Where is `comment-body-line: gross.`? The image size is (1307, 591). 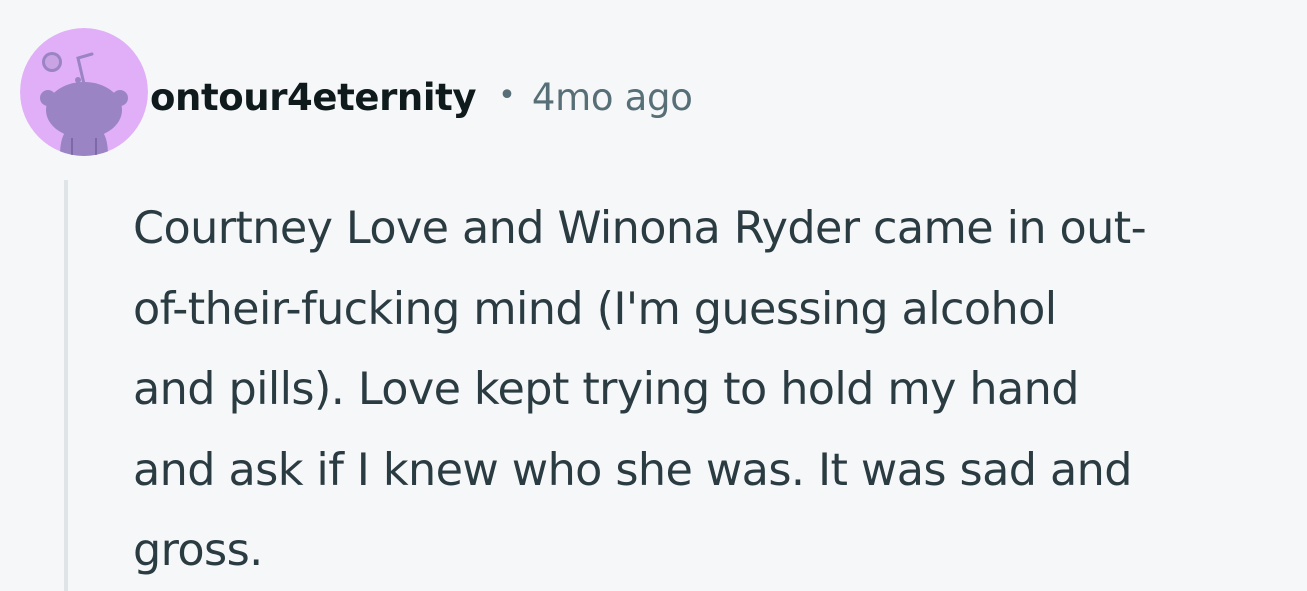
comment-body-line: gross. is located at coordinates (198, 550).